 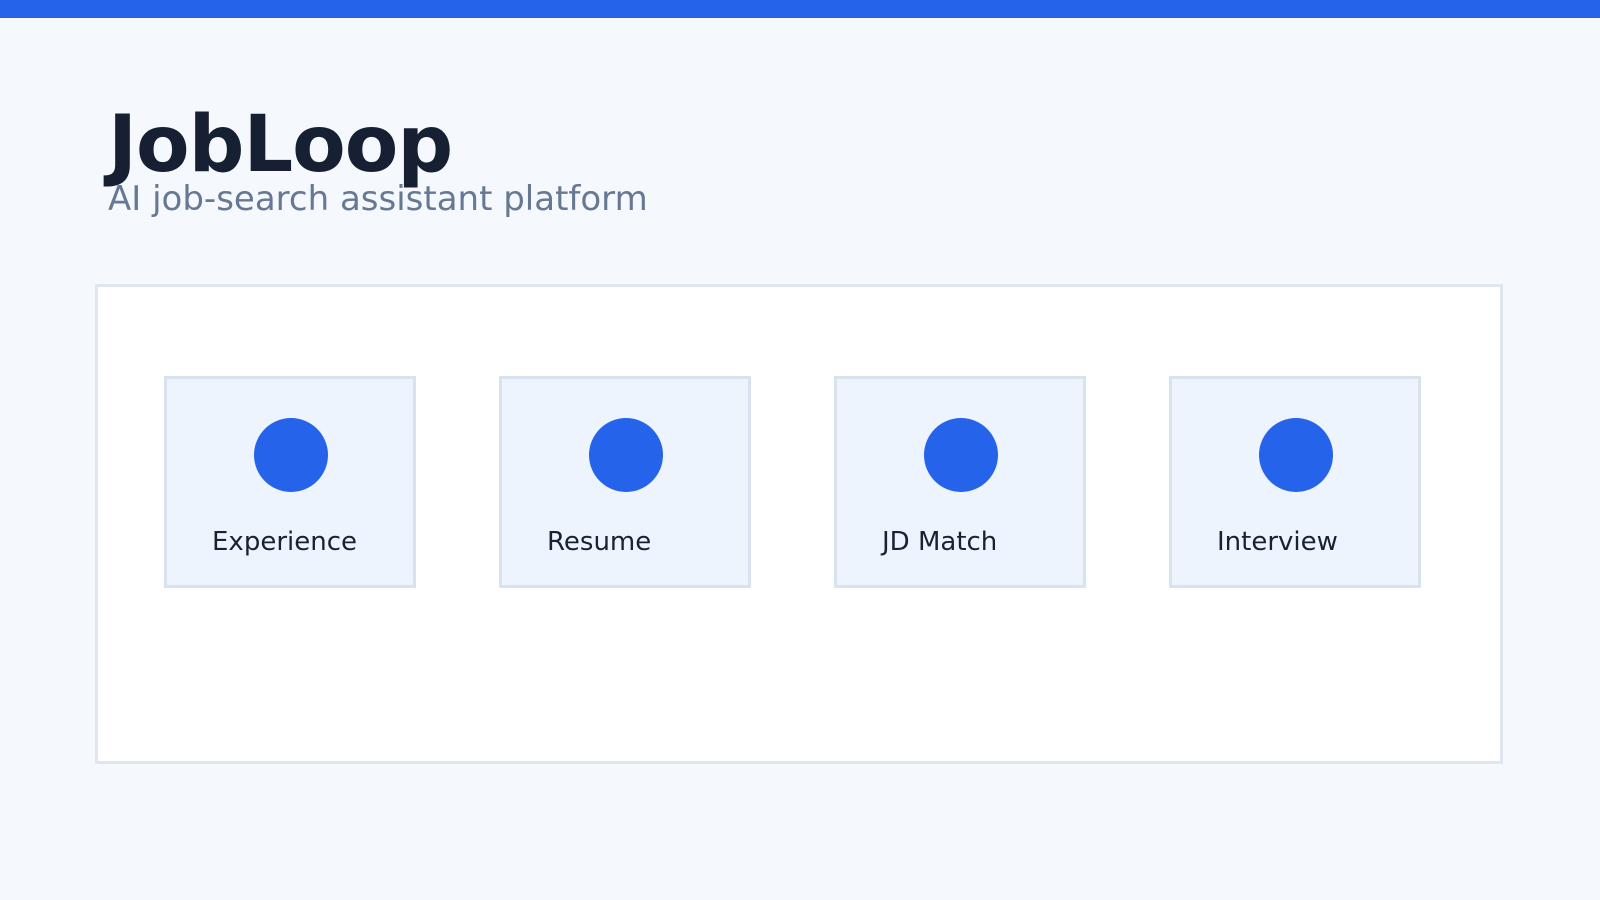 I want to click on page-title: JobLoop, so click(x=280, y=145).